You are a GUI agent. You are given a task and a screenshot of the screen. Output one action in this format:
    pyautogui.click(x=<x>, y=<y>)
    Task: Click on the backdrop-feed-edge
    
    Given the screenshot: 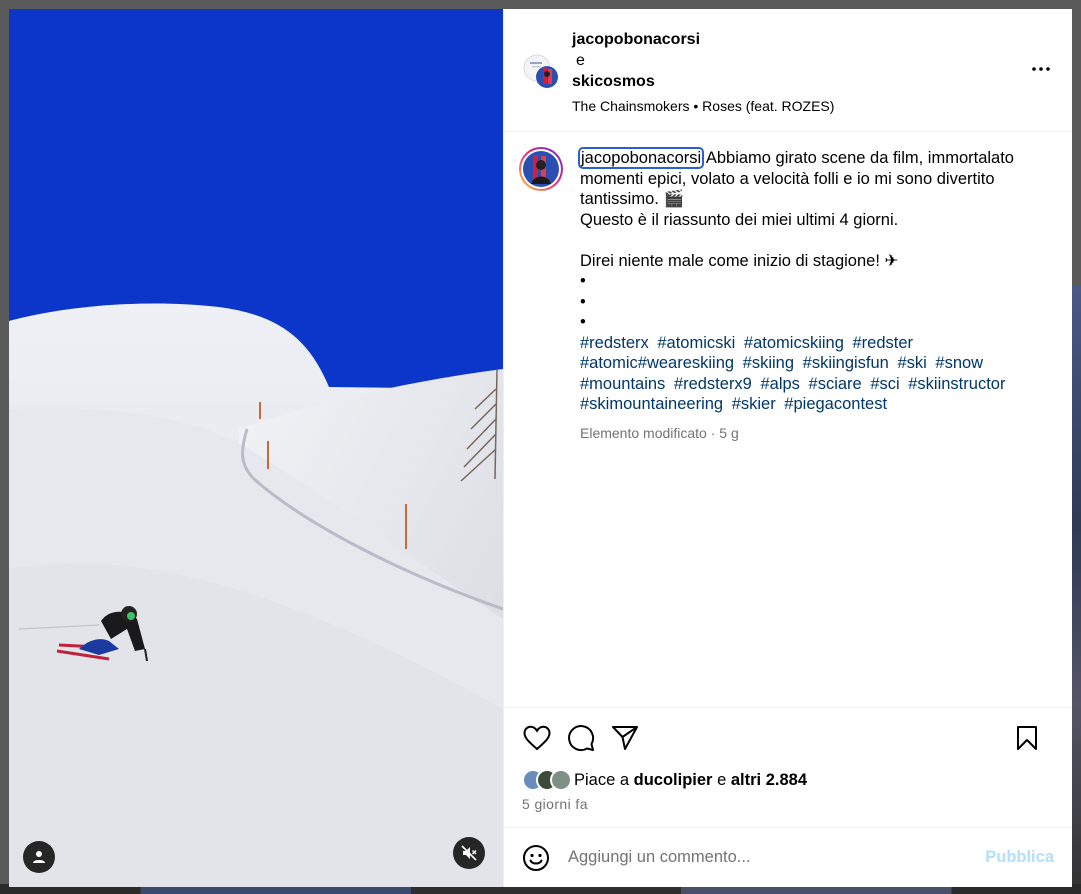 What is the action you would take?
    pyautogui.click(x=1076, y=585)
    